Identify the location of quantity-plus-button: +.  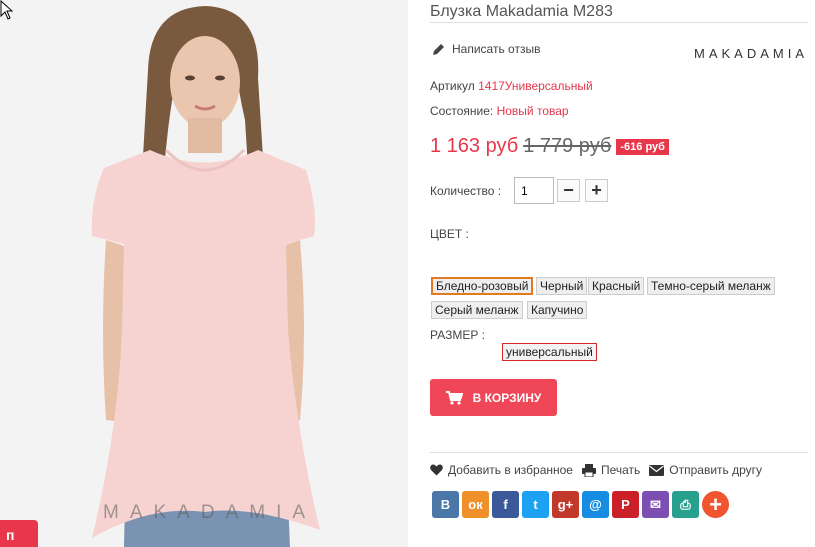
(596, 190).